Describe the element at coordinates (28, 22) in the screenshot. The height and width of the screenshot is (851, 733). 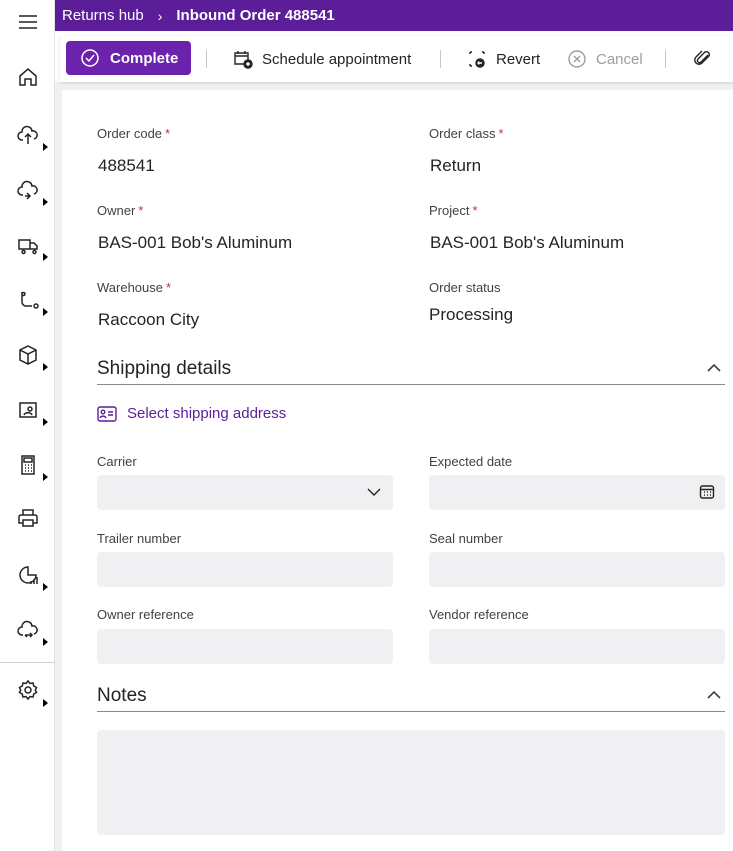
I see `hamburger-menu-icon` at that location.